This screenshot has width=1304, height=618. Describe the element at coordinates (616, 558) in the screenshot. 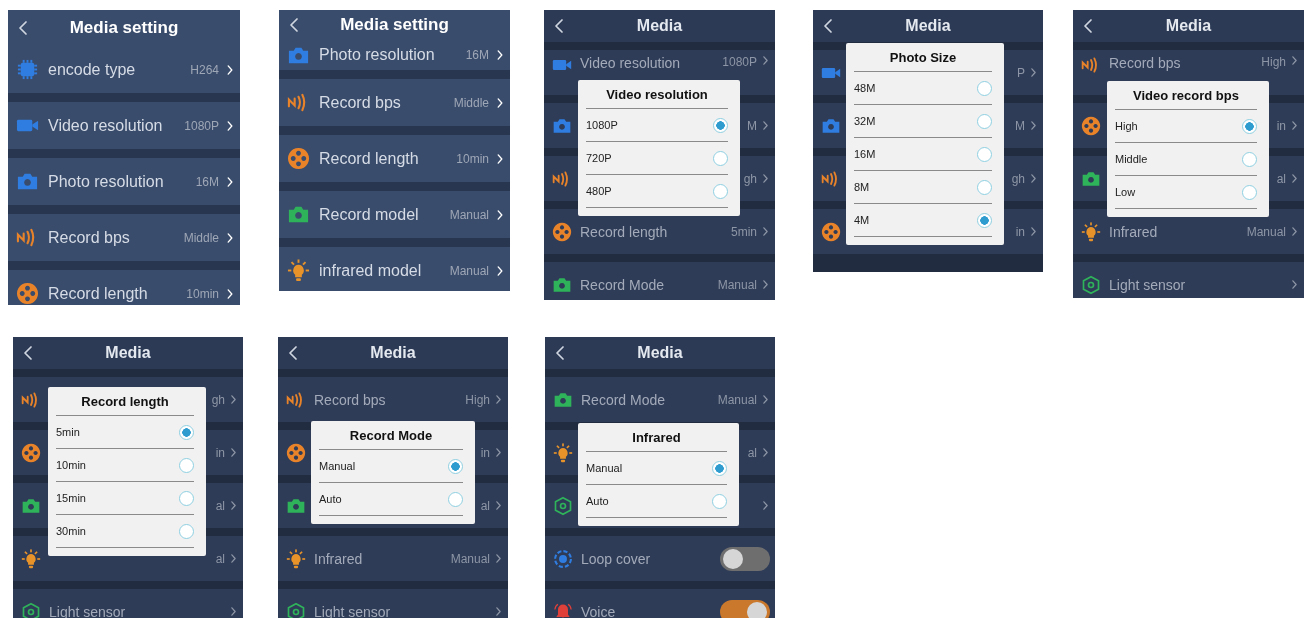

I see `row-label: Loop cover` at that location.